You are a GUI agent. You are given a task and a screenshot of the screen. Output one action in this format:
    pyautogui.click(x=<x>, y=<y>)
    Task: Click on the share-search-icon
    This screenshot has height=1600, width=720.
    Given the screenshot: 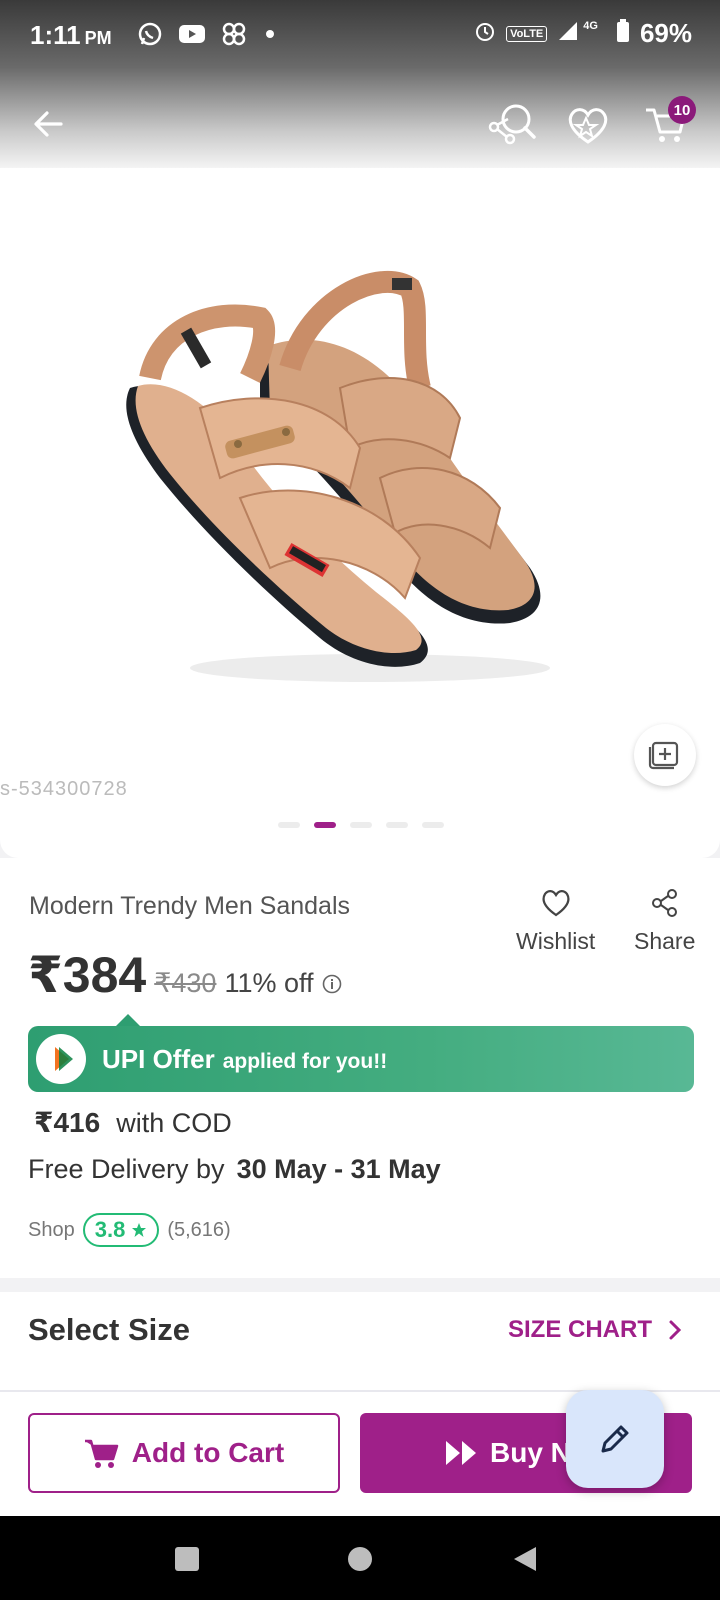 What is the action you would take?
    pyautogui.click(x=512, y=124)
    